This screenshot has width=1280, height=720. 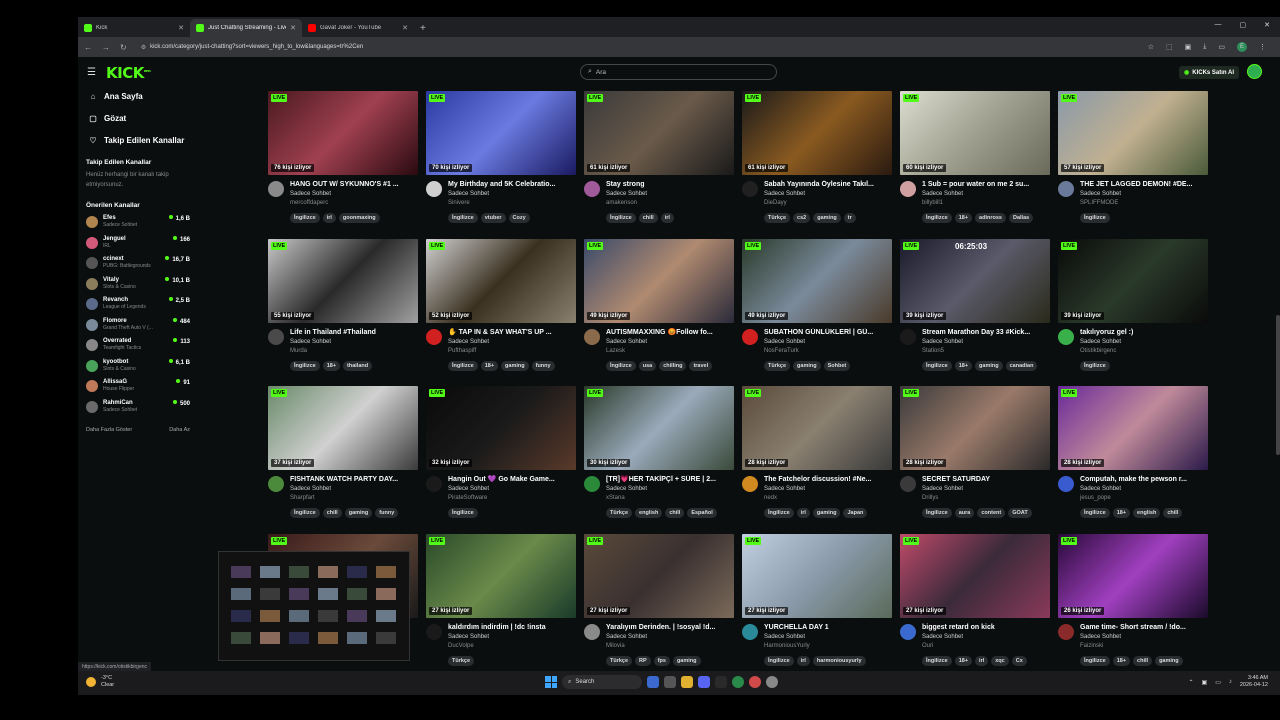 I want to click on stream-channel: Faizinski, so click(x=1144, y=646).